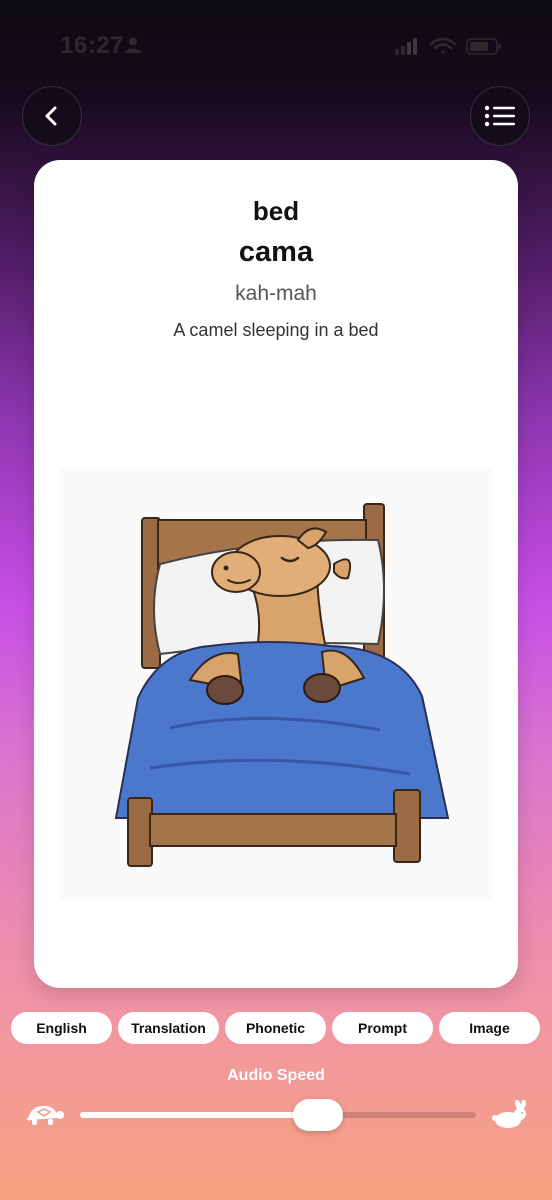 The image size is (552, 1200). I want to click on turtle-icon, so click(45, 1115).